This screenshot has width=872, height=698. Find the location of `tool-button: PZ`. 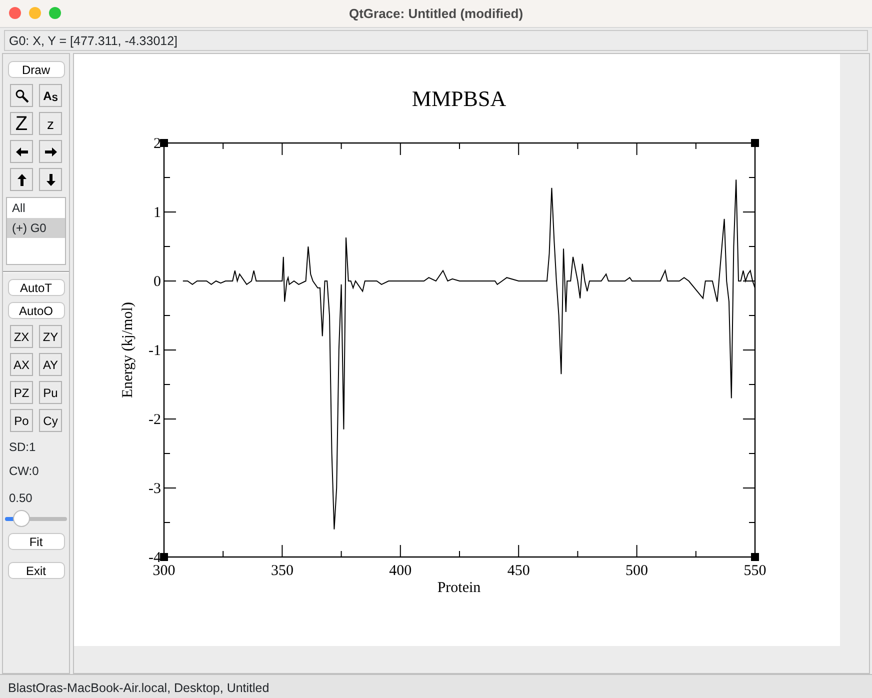

tool-button: PZ is located at coordinates (21, 392).